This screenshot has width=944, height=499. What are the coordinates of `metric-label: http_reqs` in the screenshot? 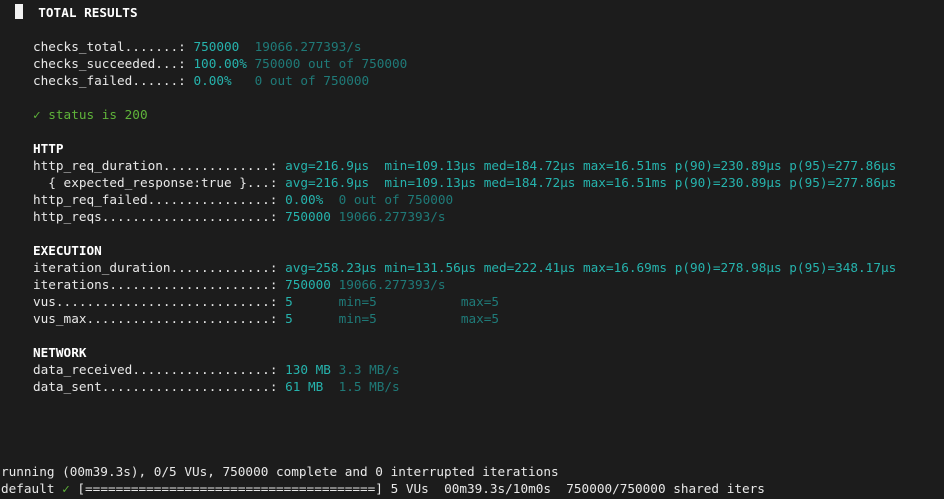 It's located at (67, 216).